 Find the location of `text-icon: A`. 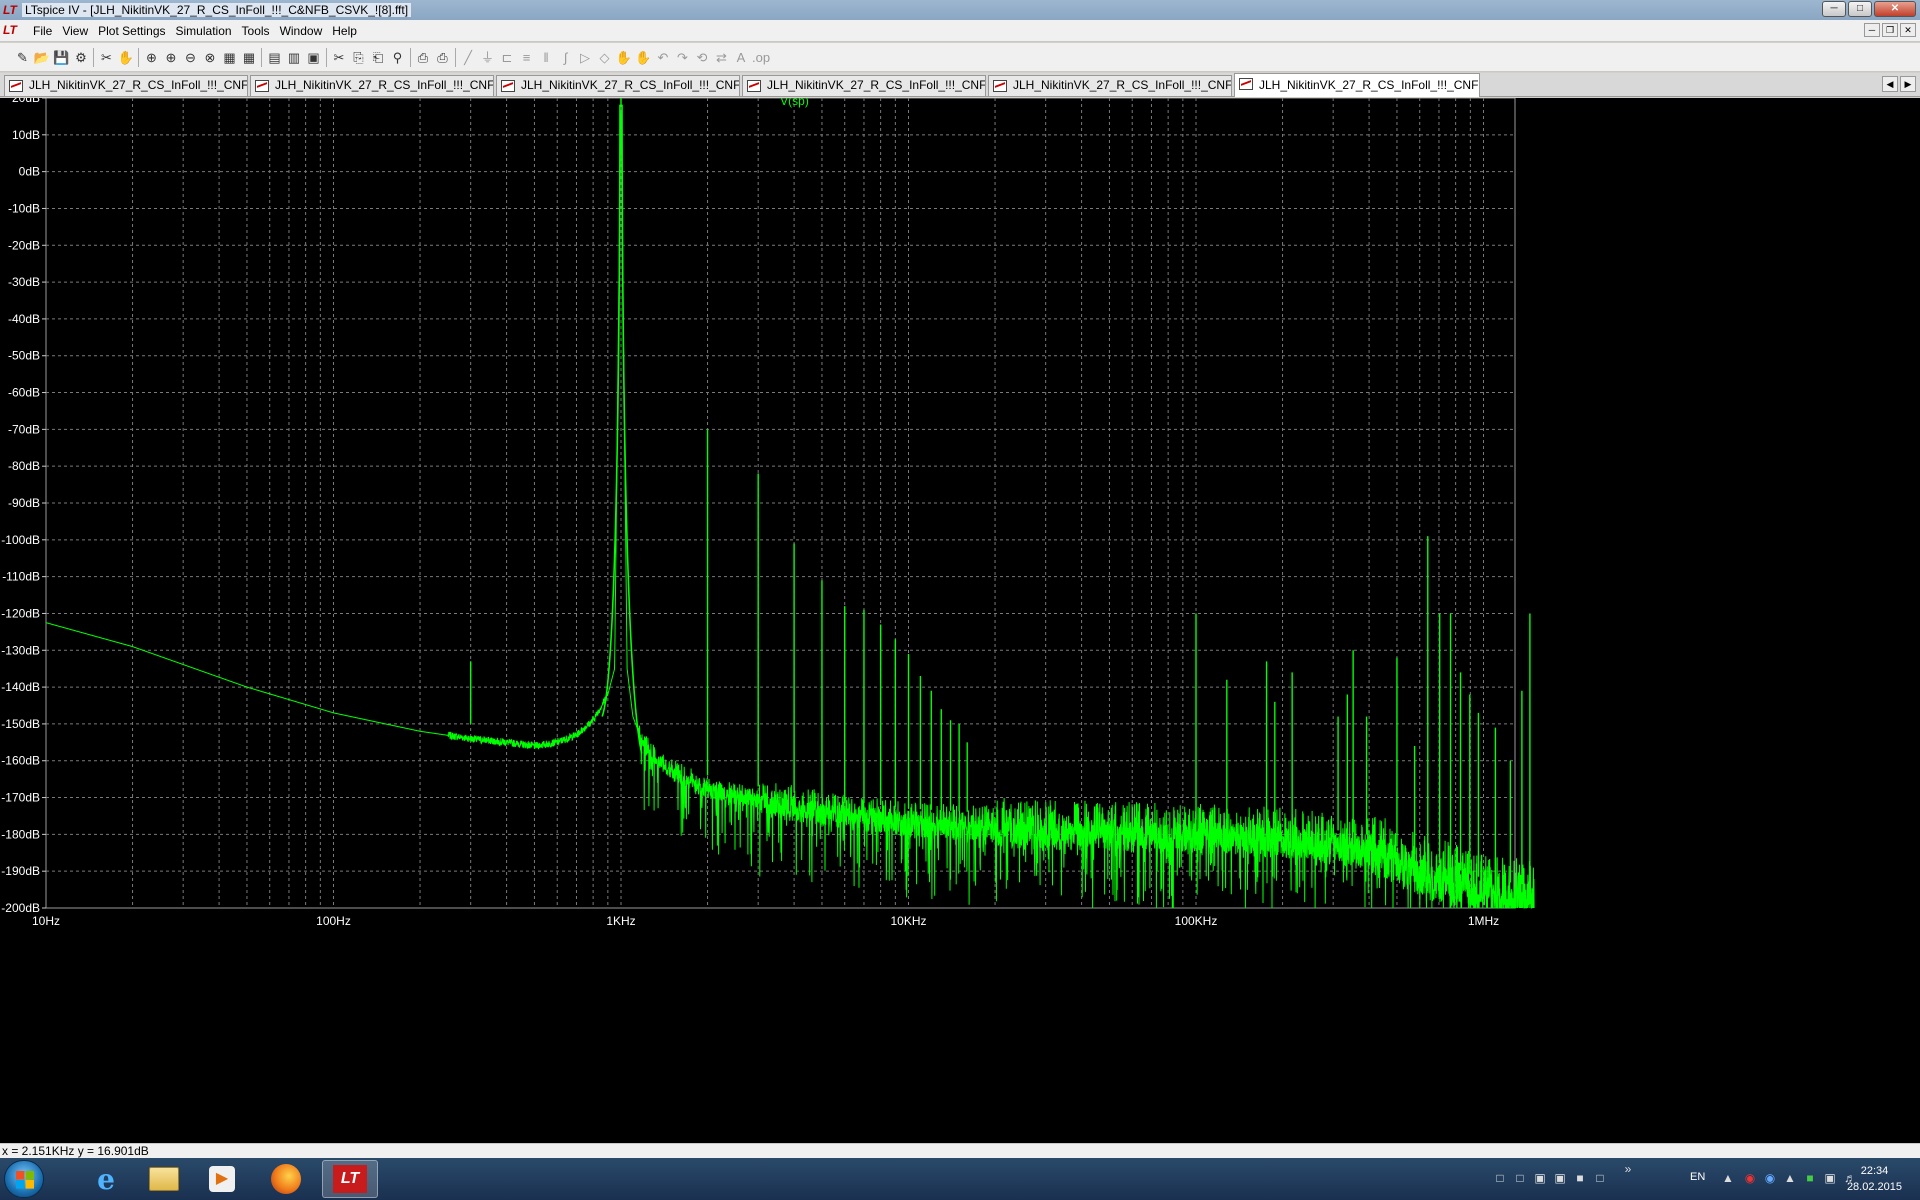

text-icon: A is located at coordinates (741, 57).